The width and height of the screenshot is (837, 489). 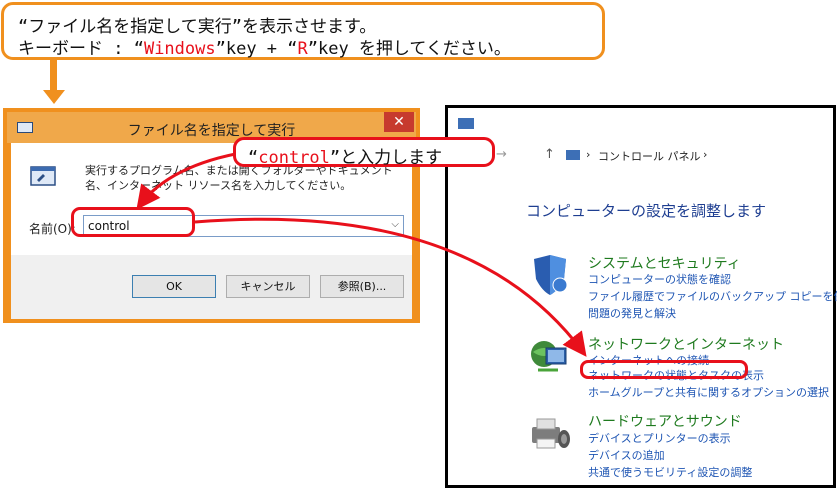 I want to click on arrow-to-network-link, so click(x=390, y=287).